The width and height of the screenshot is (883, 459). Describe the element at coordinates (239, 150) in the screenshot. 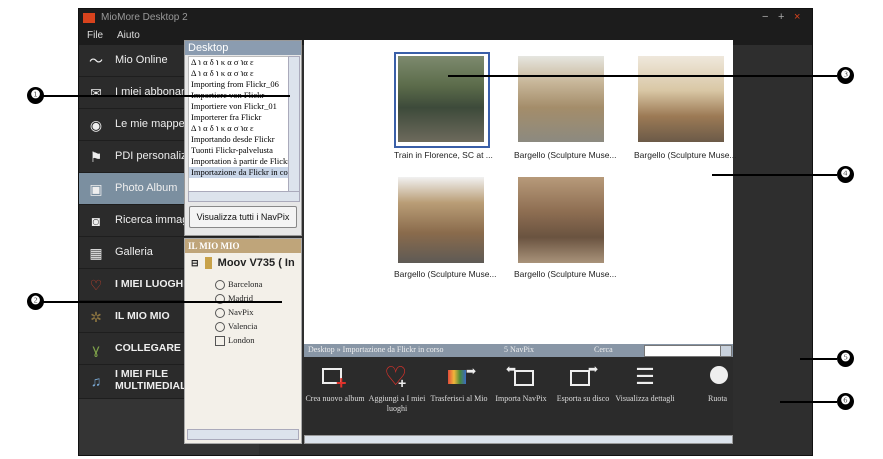

I see `folder-item: Tuonti Flickr-palvelusta` at that location.